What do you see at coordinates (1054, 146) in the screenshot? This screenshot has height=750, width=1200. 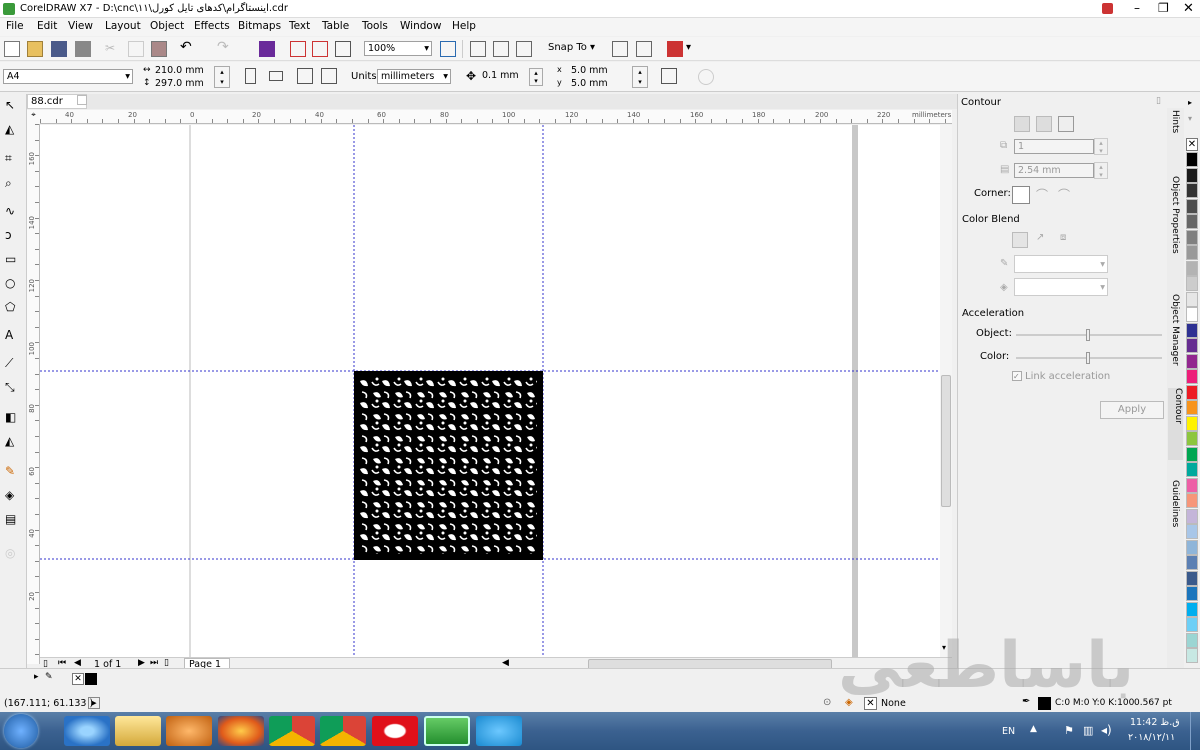 I see `steps-field: 1` at bounding box center [1054, 146].